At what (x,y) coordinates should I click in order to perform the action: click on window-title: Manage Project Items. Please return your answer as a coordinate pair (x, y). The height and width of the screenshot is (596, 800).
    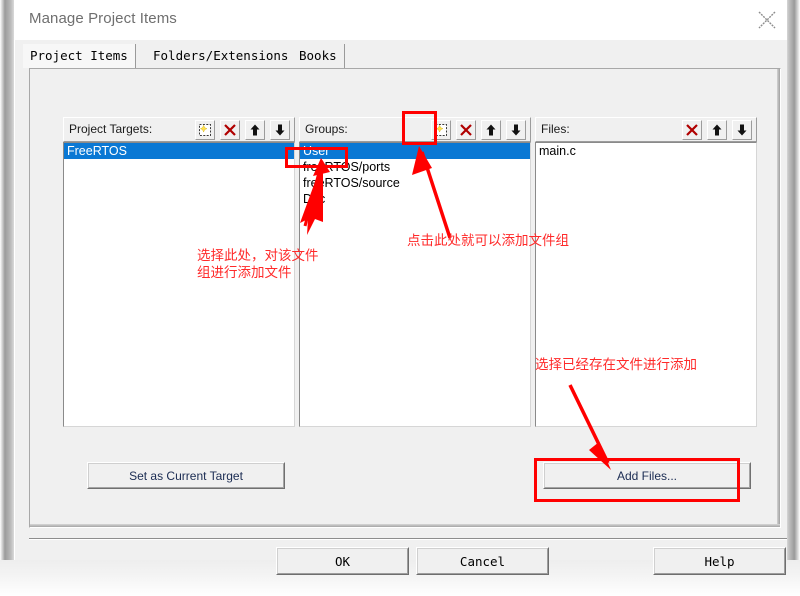
    Looking at the image, I should click on (103, 18).